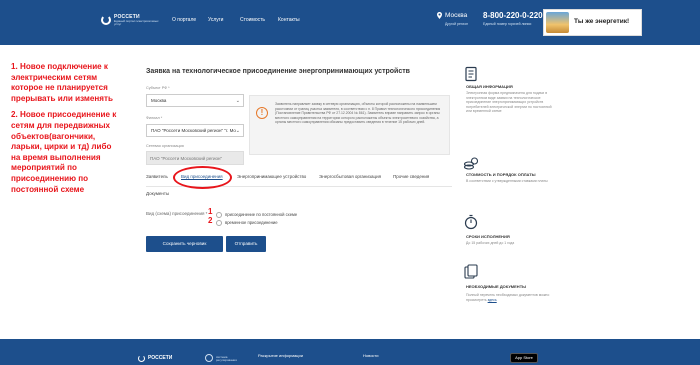 The image size is (700, 365). Describe the element at coordinates (141, 358) in the screenshot. I see `footer-logo-icon` at that location.